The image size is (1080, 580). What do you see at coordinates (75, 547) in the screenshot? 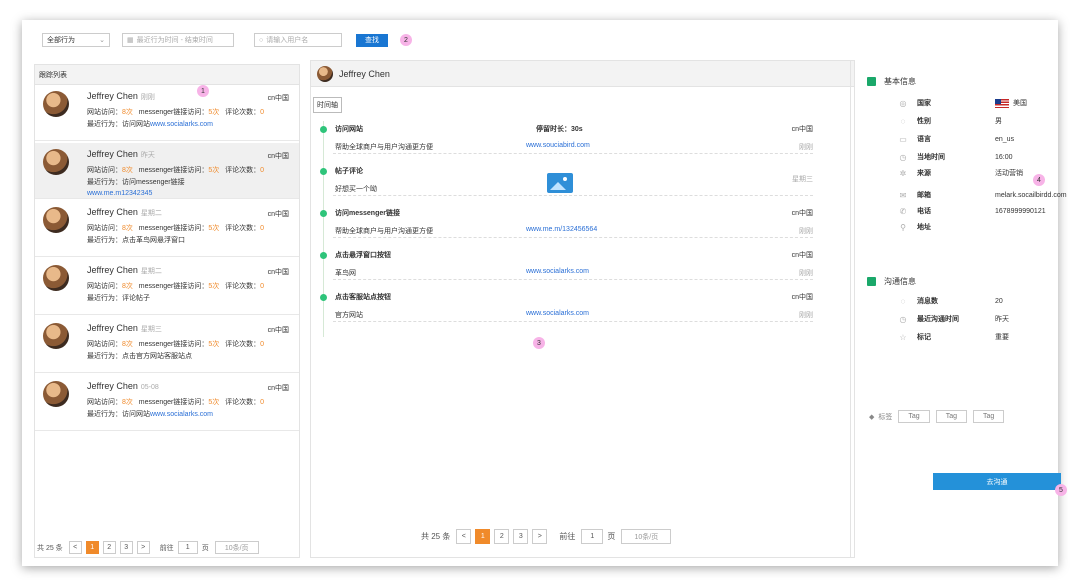
I see `left-pager-prev: <` at bounding box center [75, 547].